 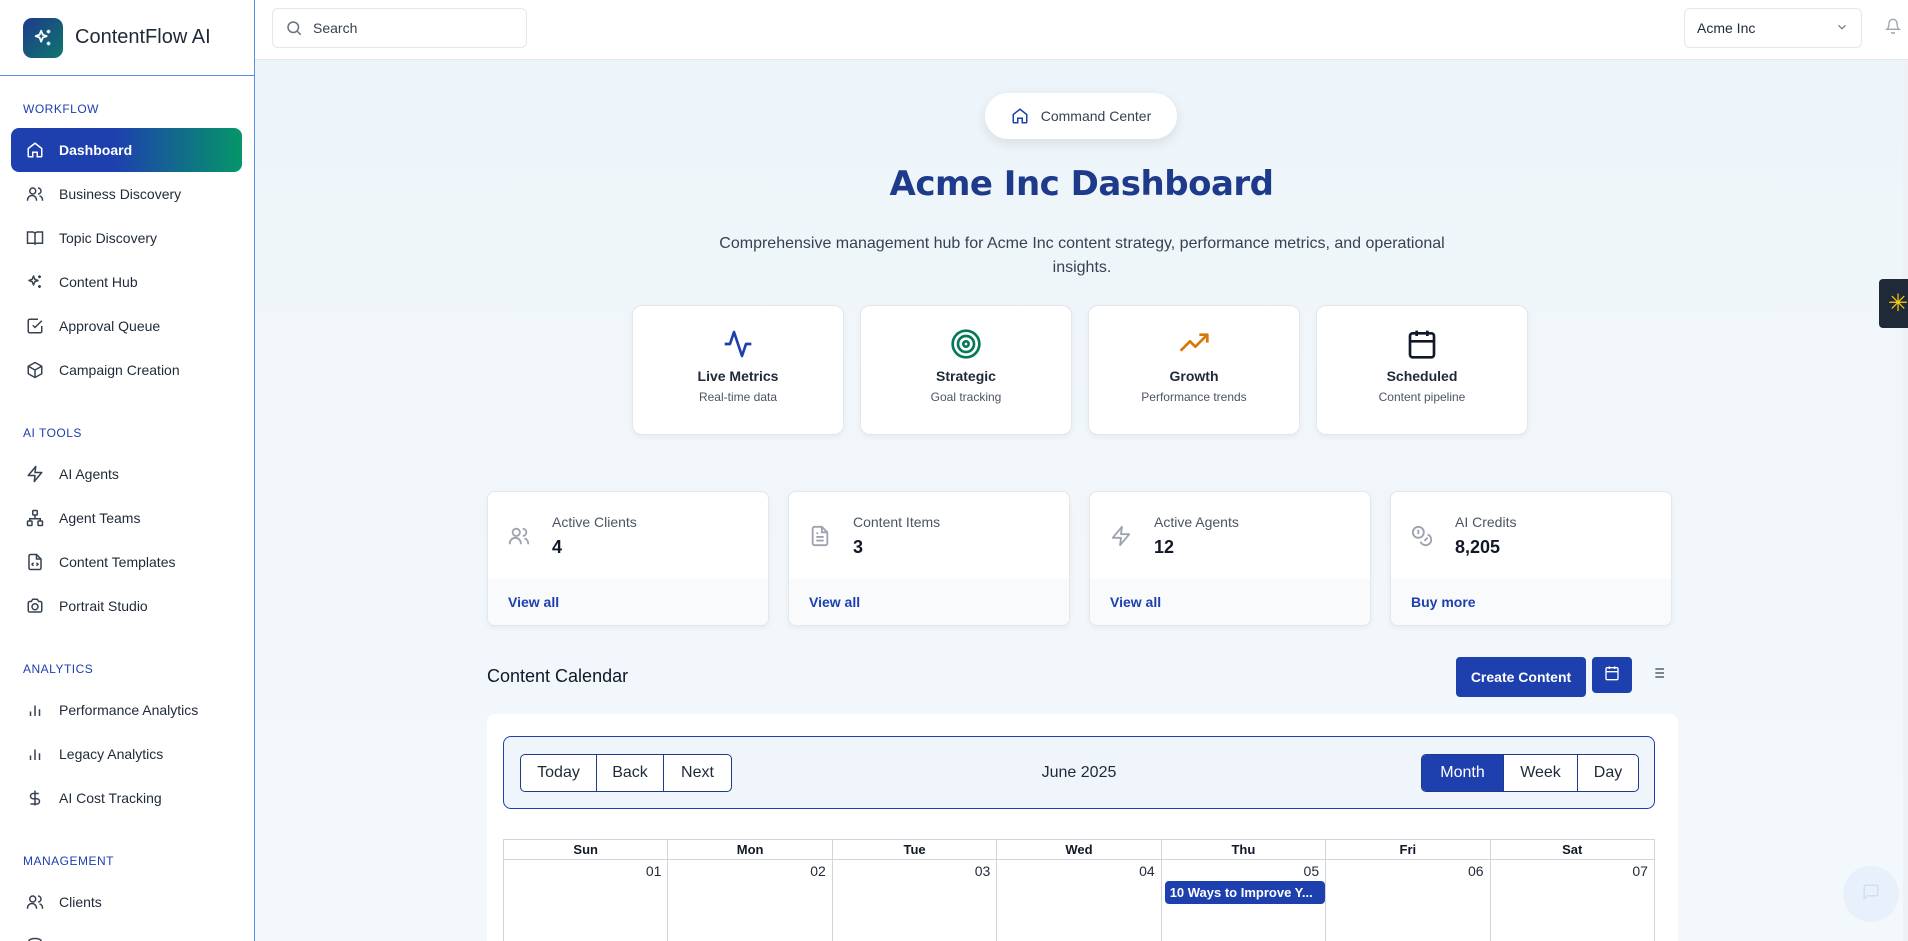 What do you see at coordinates (1893, 303) in the screenshot?
I see `asterisk-widget-icon: ✳` at bounding box center [1893, 303].